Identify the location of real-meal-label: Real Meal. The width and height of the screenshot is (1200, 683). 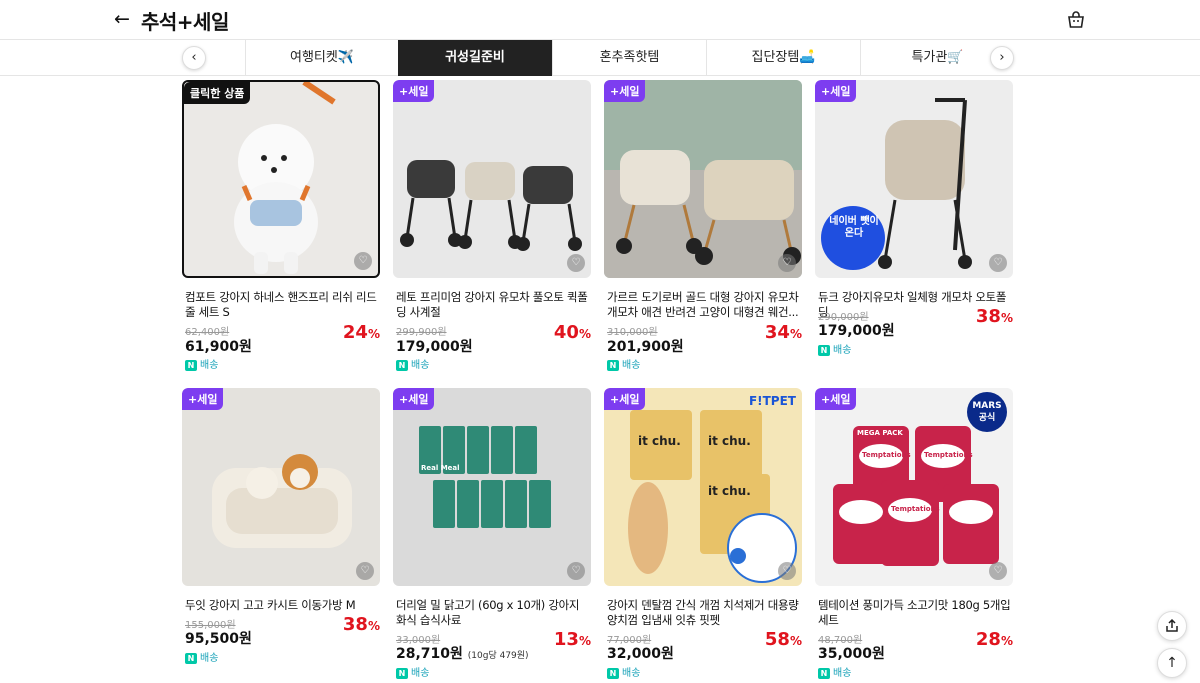
(440, 468).